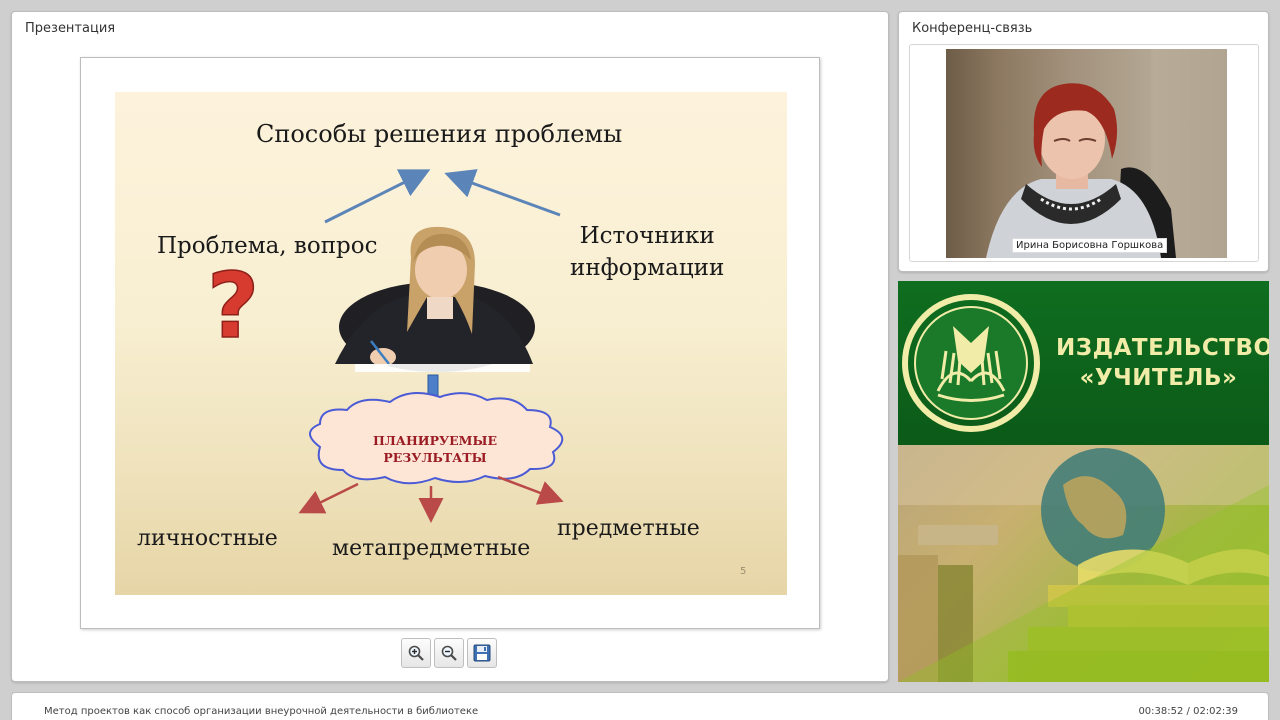 This screenshot has height=720, width=1280. I want to click on arrow-sources-to-title, so click(502, 193).